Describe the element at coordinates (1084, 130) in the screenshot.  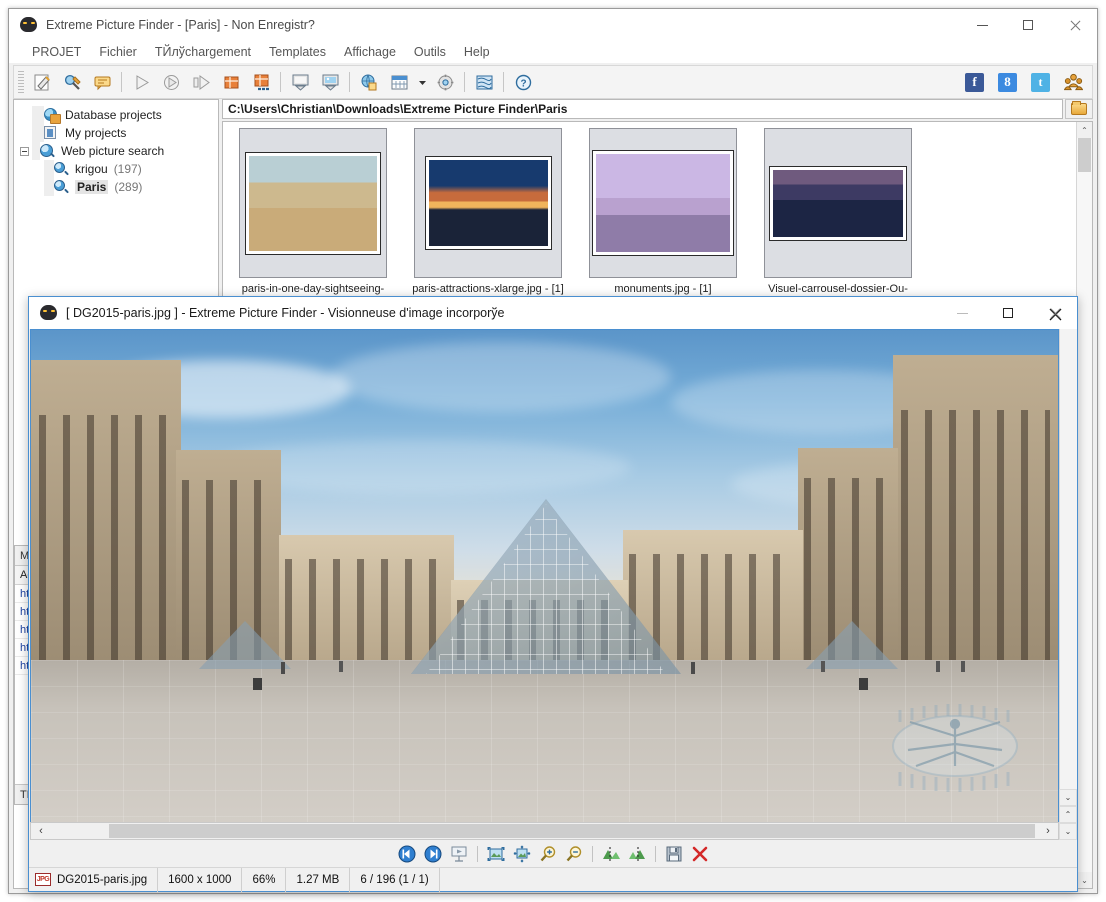
I see `scroll-up-arrow-icon: ⌃` at that location.